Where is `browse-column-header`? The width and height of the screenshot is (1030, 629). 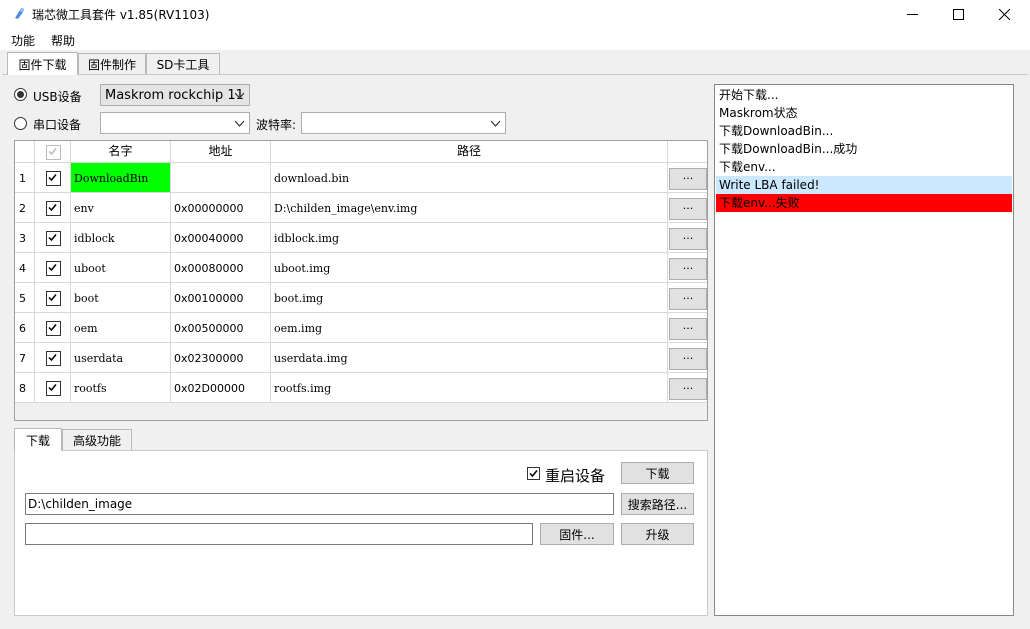
browse-column-header is located at coordinates (687, 152).